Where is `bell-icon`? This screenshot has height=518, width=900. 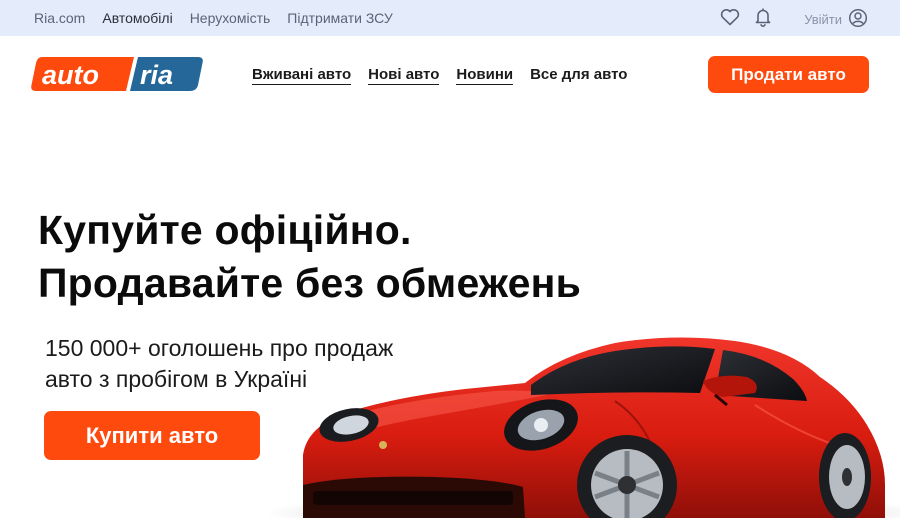
bell-icon is located at coordinates (763, 19).